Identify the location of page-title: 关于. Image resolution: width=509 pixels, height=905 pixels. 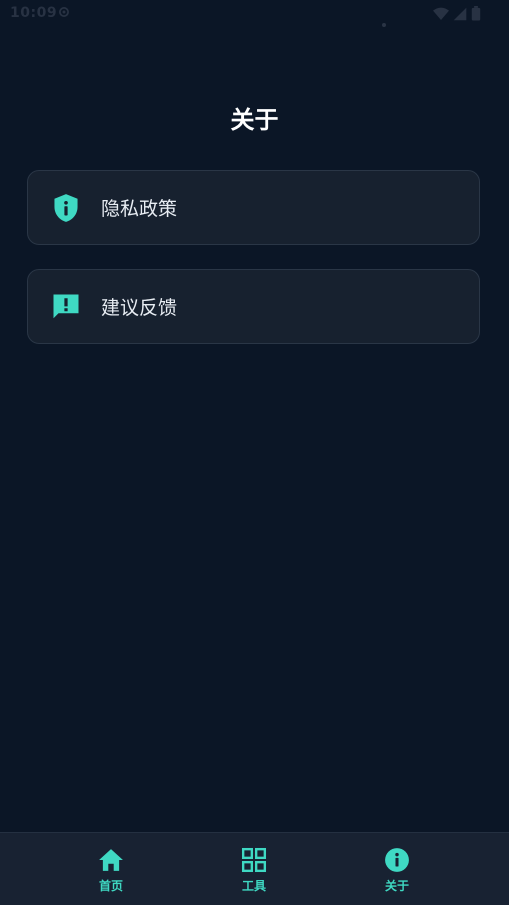
(254, 120).